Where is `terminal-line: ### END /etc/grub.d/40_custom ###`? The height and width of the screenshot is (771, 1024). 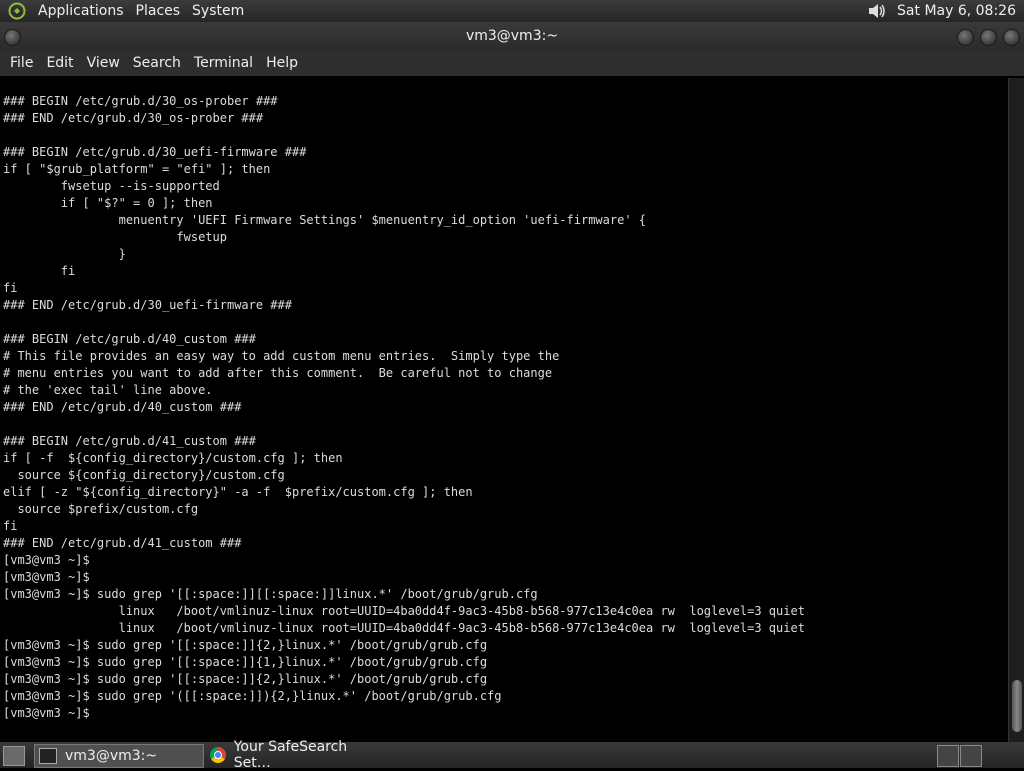
terminal-line: ### END /etc/grub.d/40_custom ### is located at coordinates (122, 407).